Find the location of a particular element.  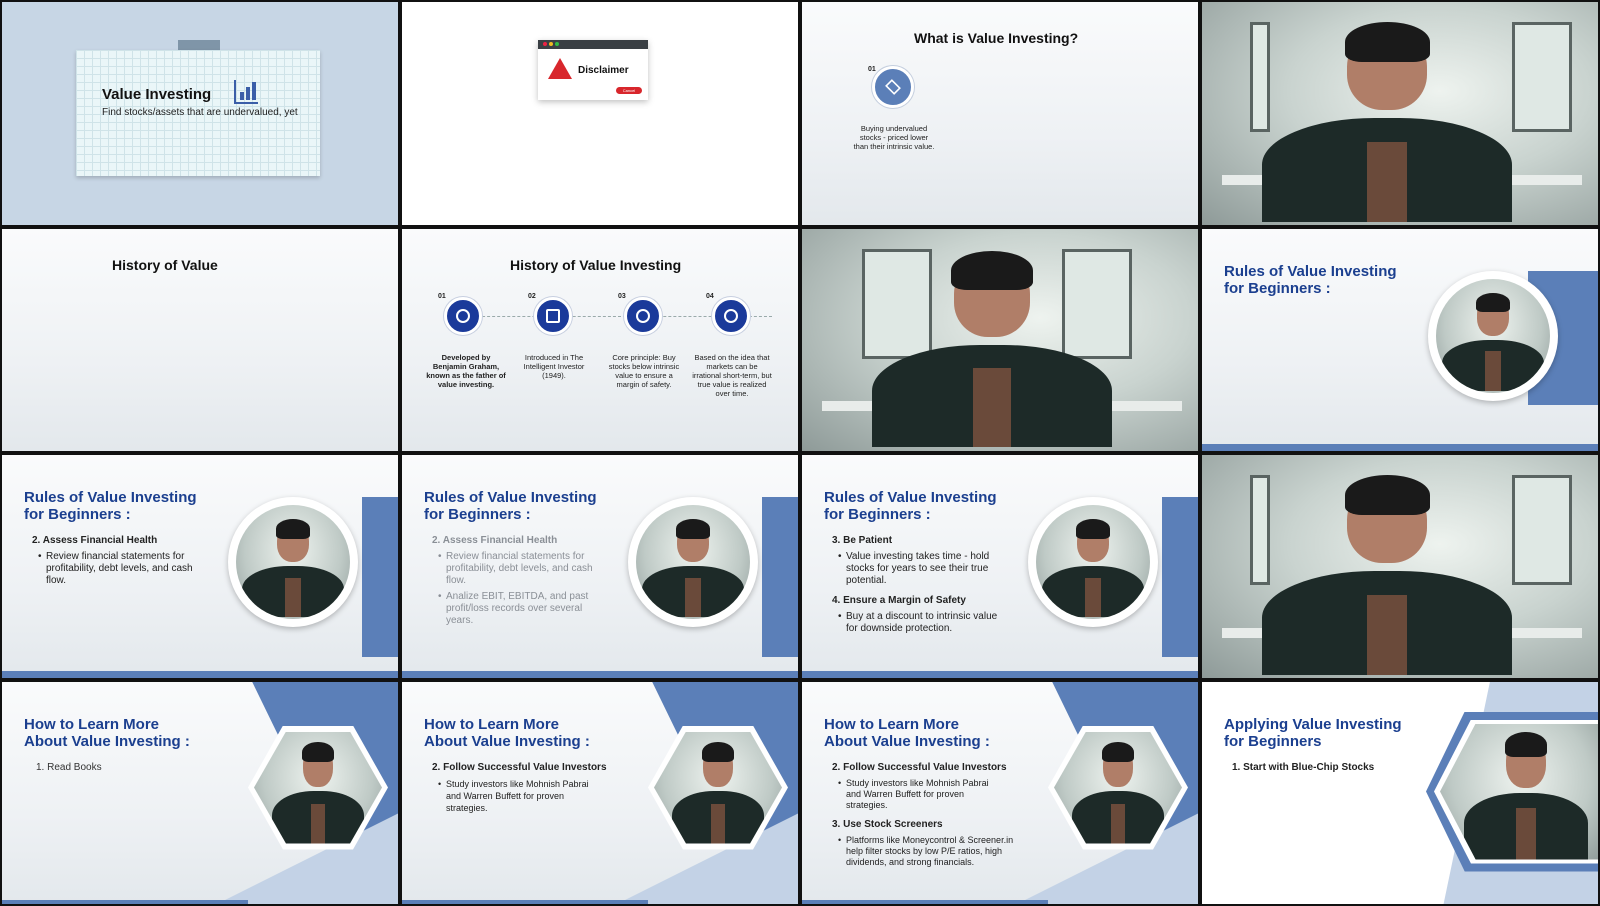

slide-title: What is Value Investing? is located at coordinates (996, 38).